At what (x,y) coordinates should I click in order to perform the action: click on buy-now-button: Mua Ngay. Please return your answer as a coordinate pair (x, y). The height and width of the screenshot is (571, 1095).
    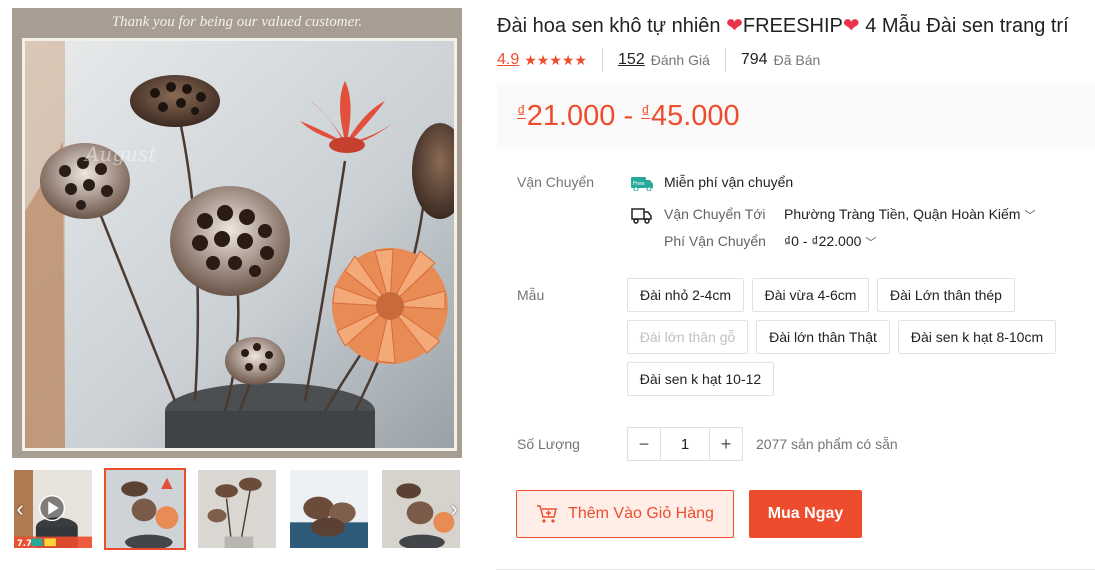
    Looking at the image, I should click on (805, 514).